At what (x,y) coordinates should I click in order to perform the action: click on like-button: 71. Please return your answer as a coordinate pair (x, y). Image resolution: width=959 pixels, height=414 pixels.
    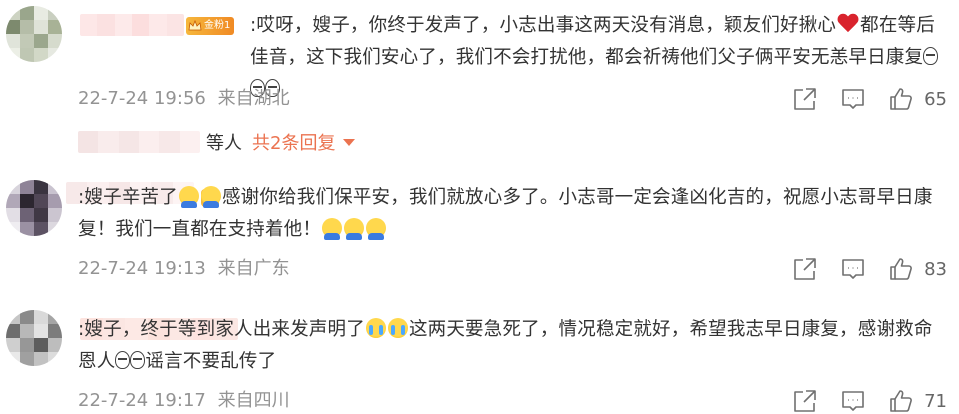
    Looking at the image, I should click on (917, 401).